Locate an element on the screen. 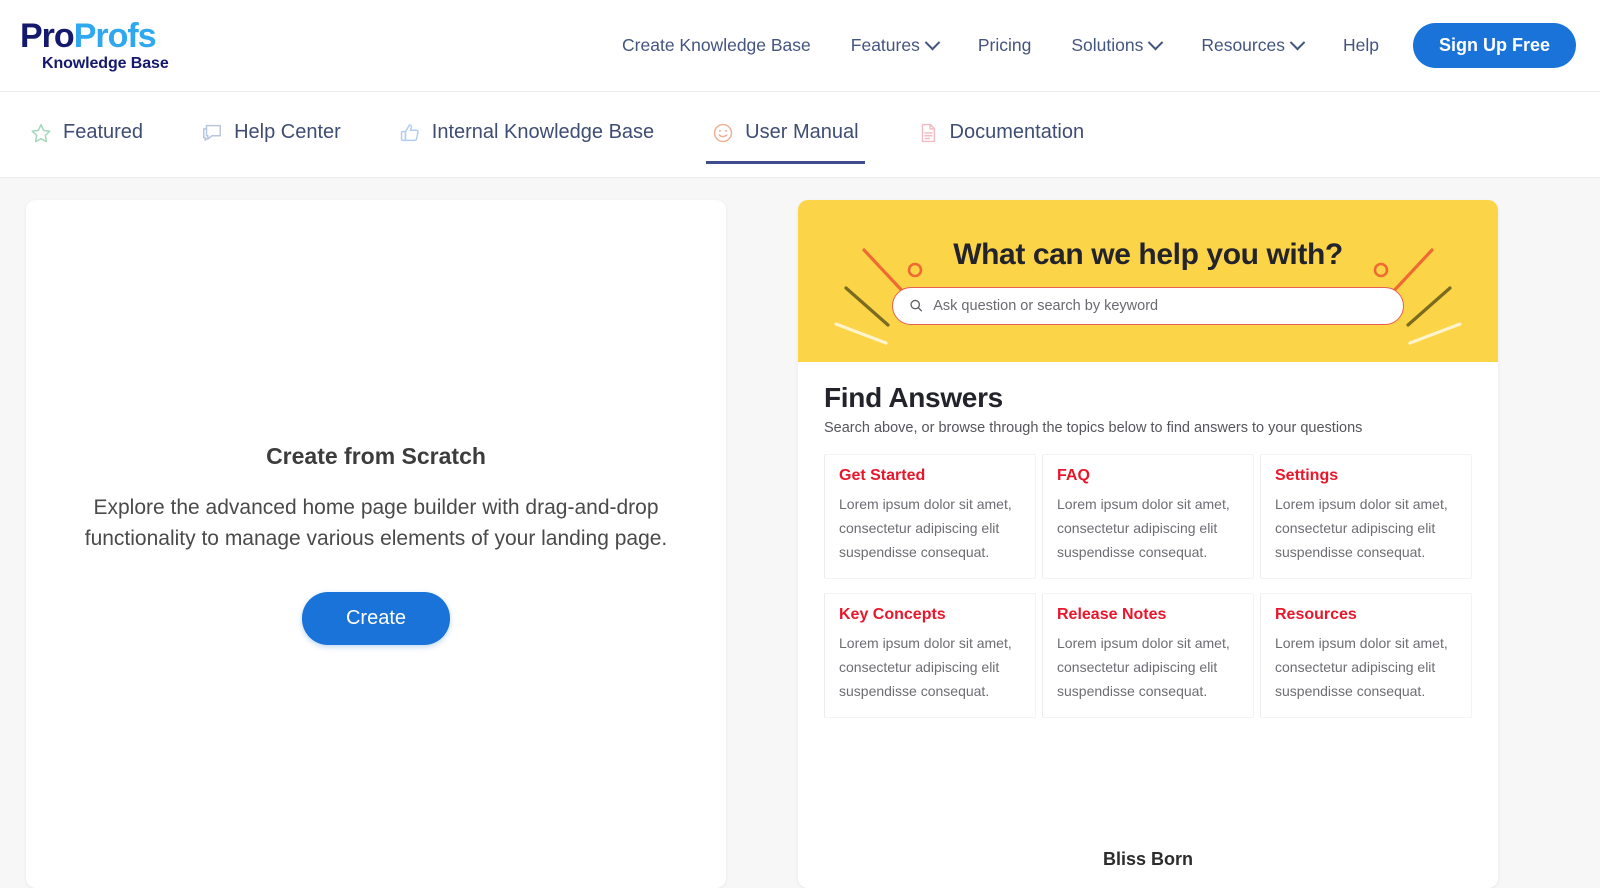 The image size is (1600, 888). preview-hero-banner: What can we help you with? is located at coordinates (1148, 281).